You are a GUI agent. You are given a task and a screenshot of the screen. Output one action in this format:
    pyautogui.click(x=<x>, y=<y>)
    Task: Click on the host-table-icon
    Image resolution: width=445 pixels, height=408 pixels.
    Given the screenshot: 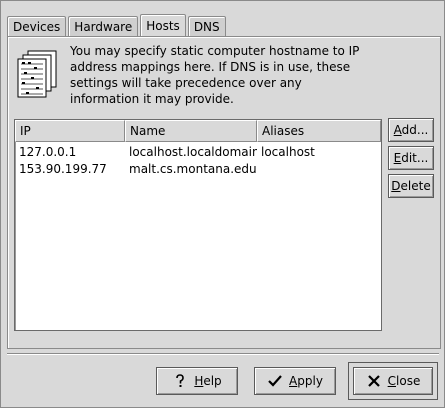 What is the action you would take?
    pyautogui.click(x=37, y=74)
    